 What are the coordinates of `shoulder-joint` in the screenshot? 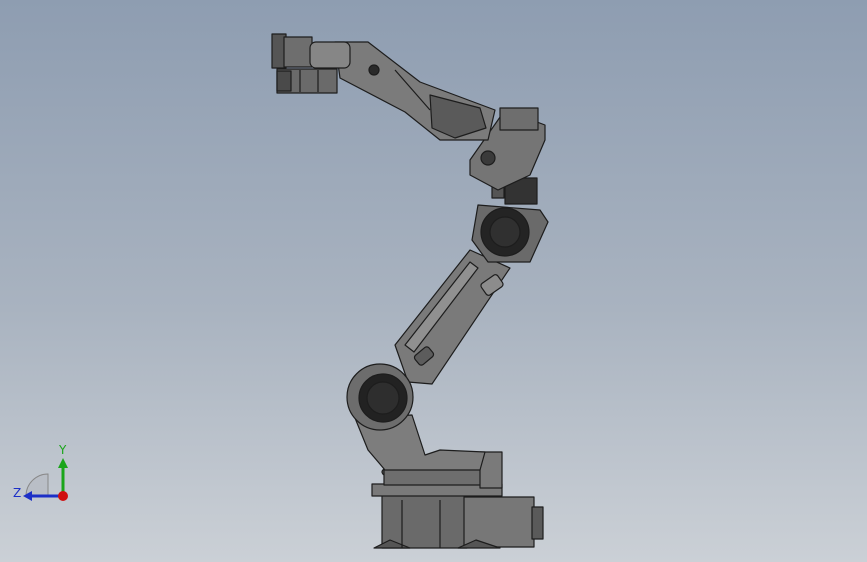 It's located at (380, 397).